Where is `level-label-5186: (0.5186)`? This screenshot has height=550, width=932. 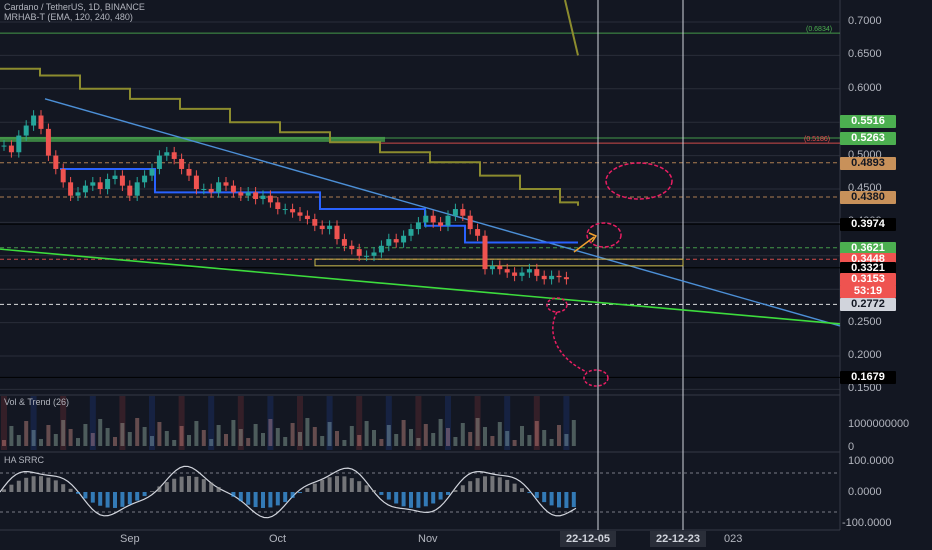
level-label-5186: (0.5186) is located at coordinates (817, 139).